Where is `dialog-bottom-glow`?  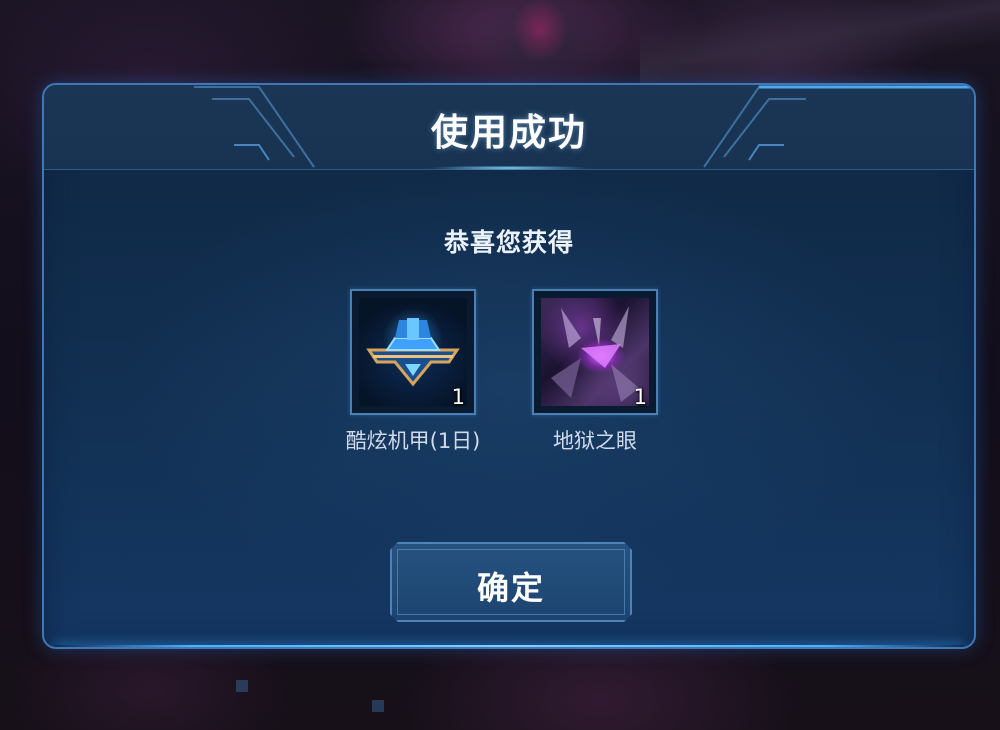 dialog-bottom-glow is located at coordinates (509, 646).